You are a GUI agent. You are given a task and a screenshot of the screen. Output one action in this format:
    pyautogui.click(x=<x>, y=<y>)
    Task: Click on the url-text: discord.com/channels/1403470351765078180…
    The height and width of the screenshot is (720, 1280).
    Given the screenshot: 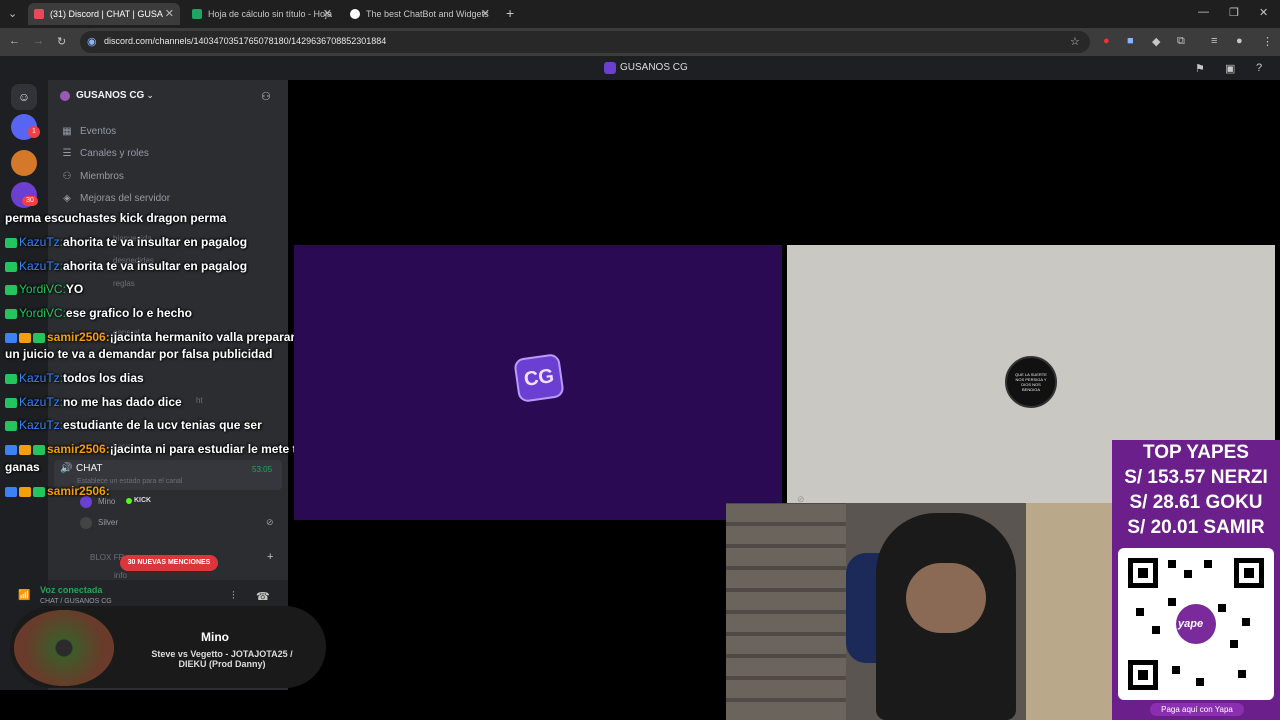 What is the action you would take?
    pyautogui.click(x=245, y=41)
    